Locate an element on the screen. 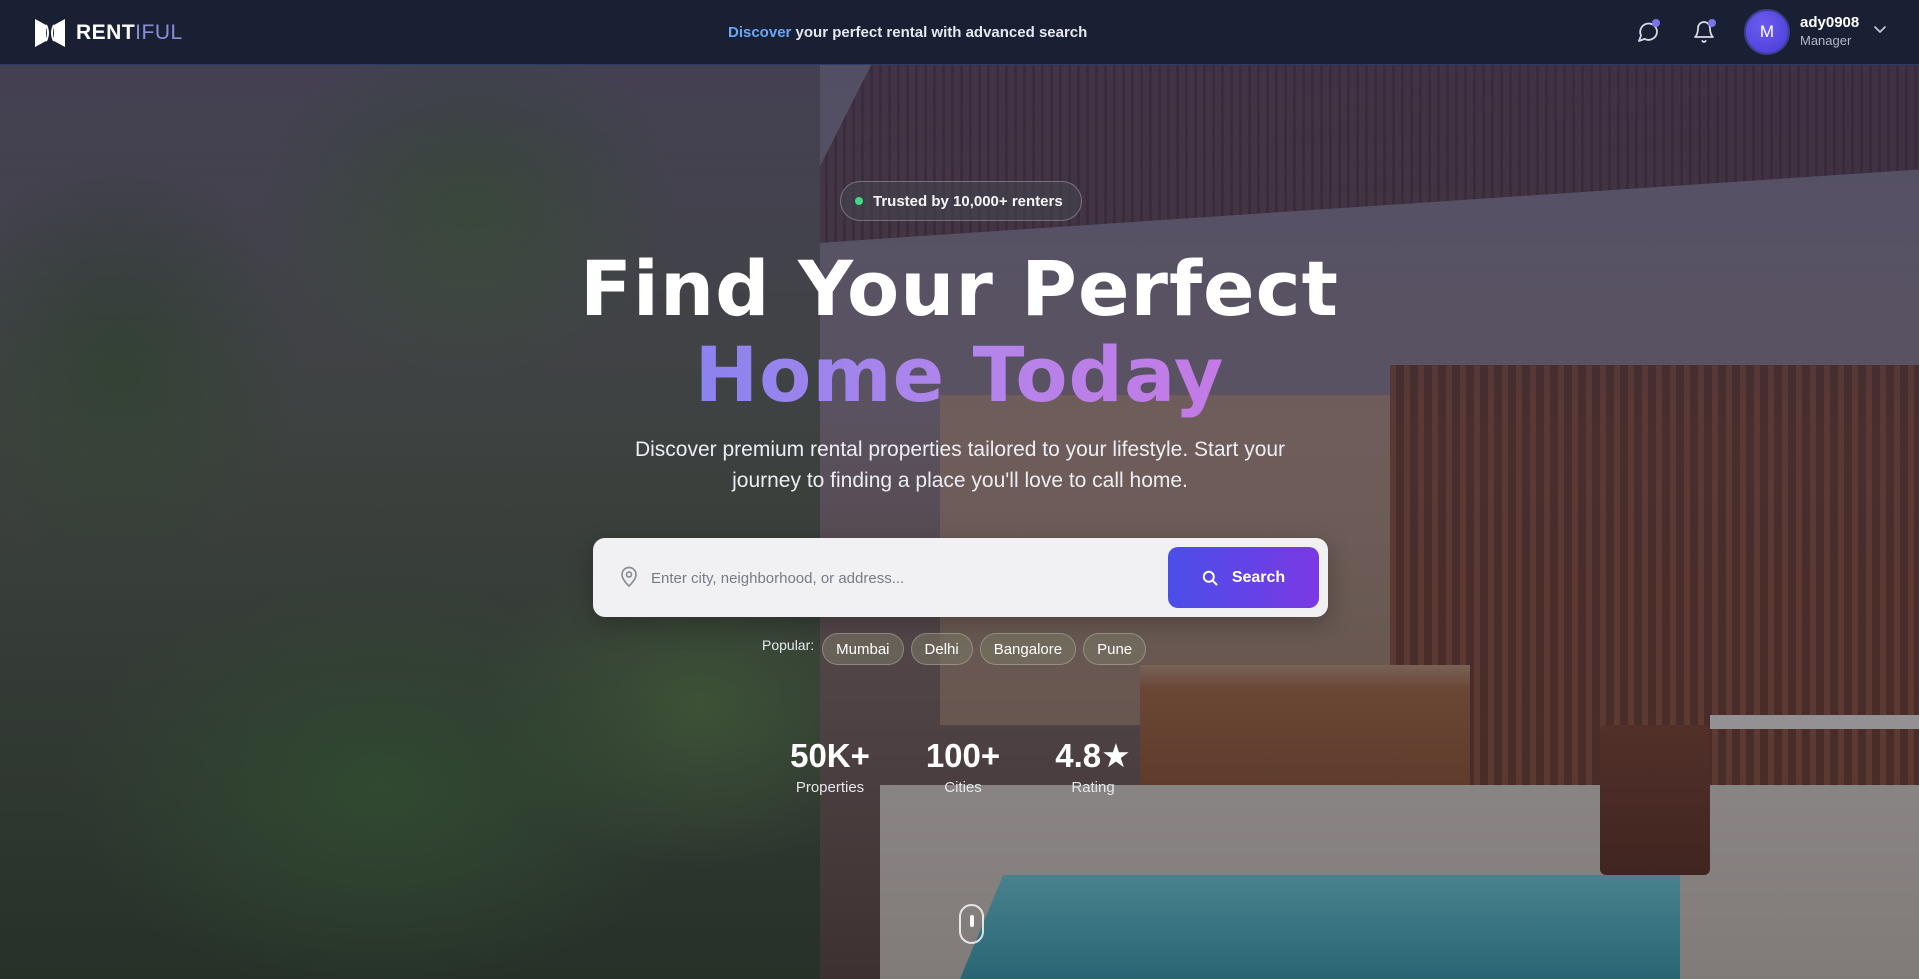 The image size is (1919, 979). popular-chip-delhi: Delhi is located at coordinates (941, 649).